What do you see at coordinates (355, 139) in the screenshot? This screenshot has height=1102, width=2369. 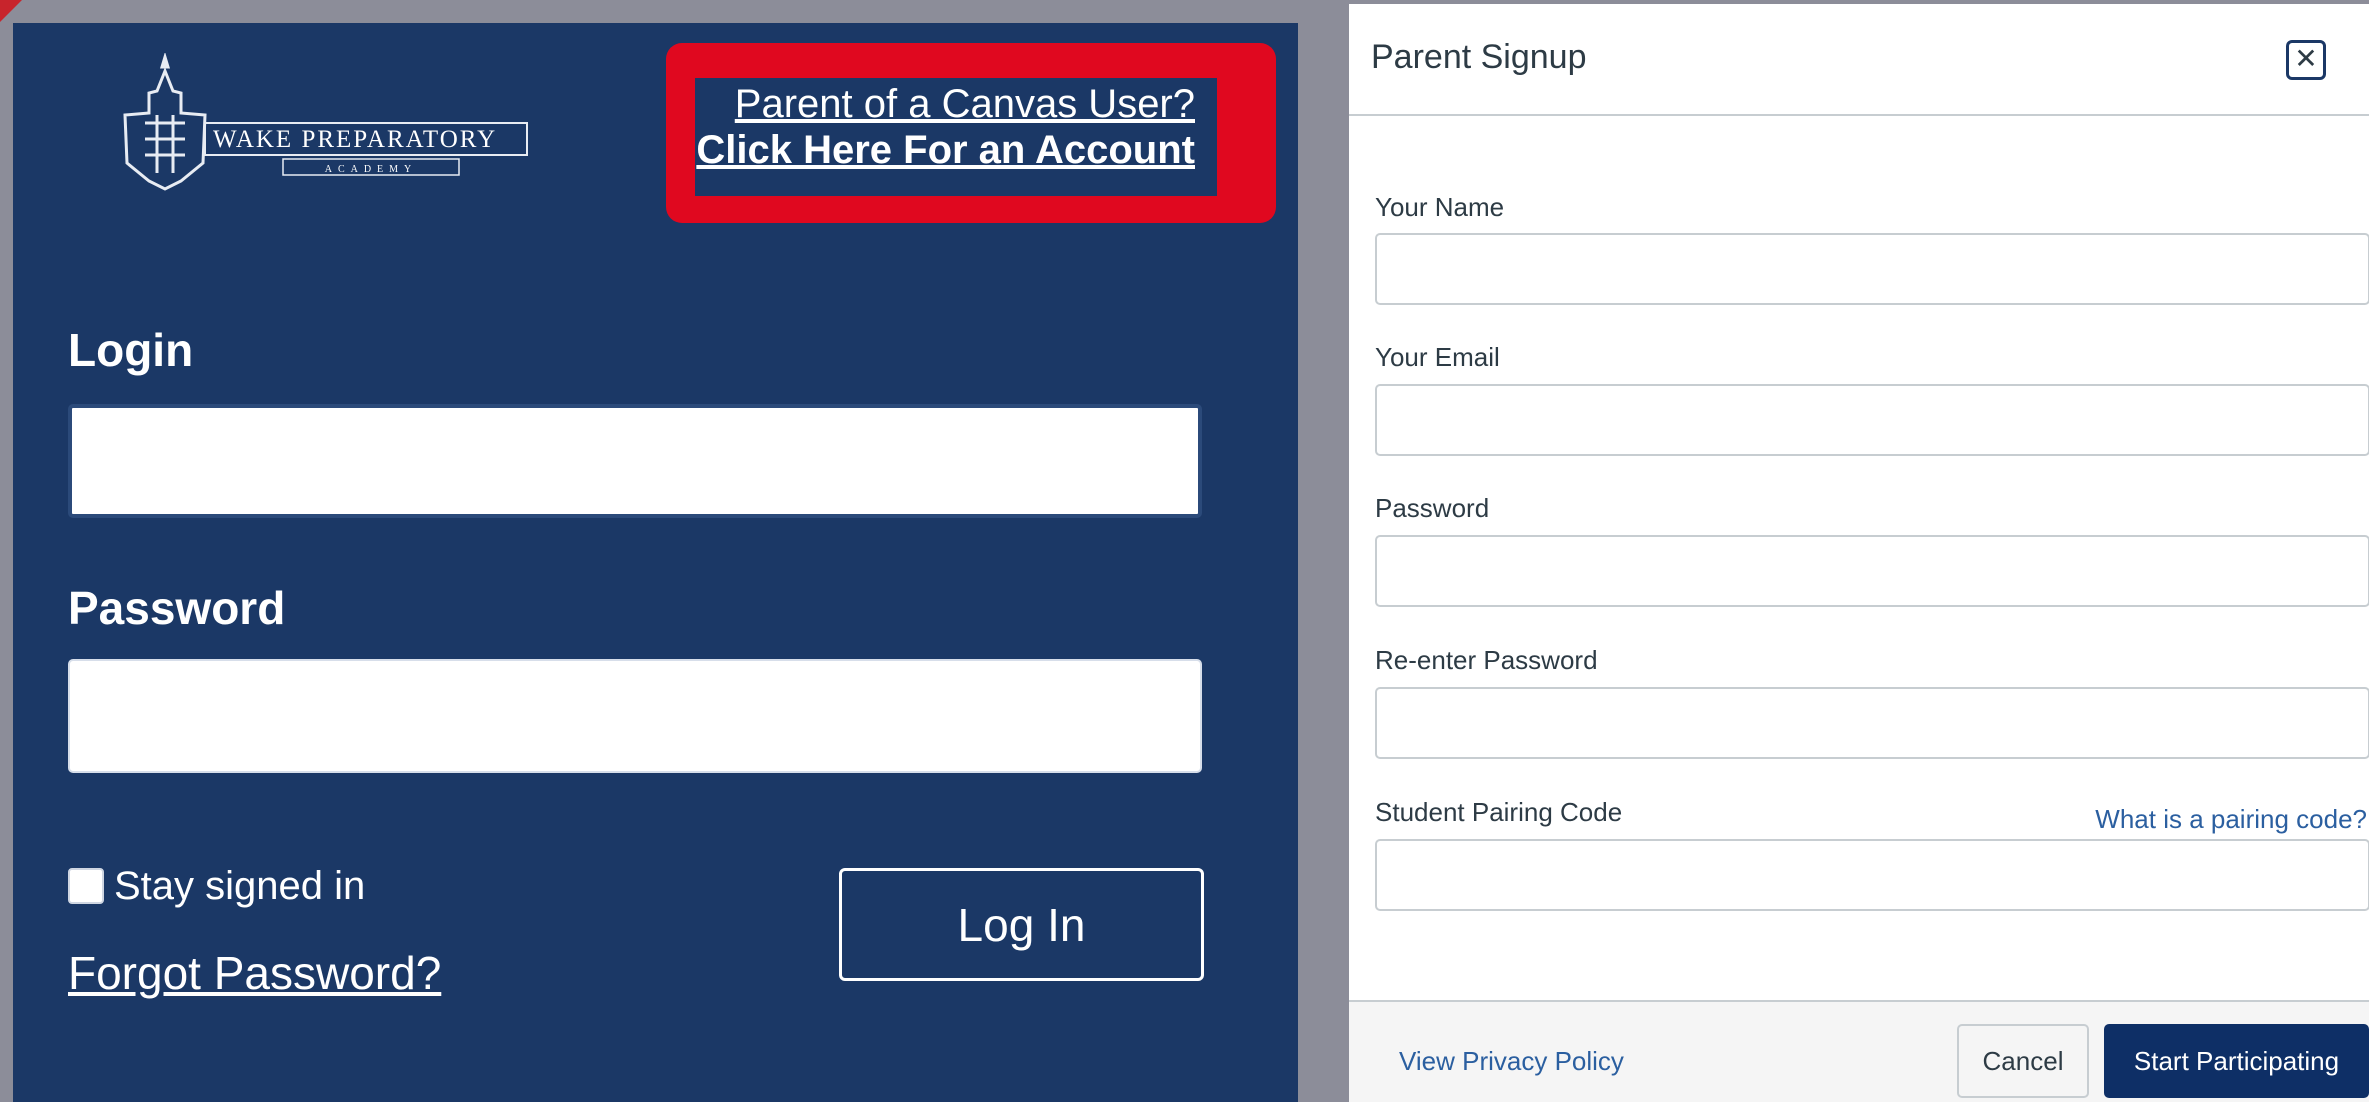 I see `logo-text: WAKE PREPARATORY` at bounding box center [355, 139].